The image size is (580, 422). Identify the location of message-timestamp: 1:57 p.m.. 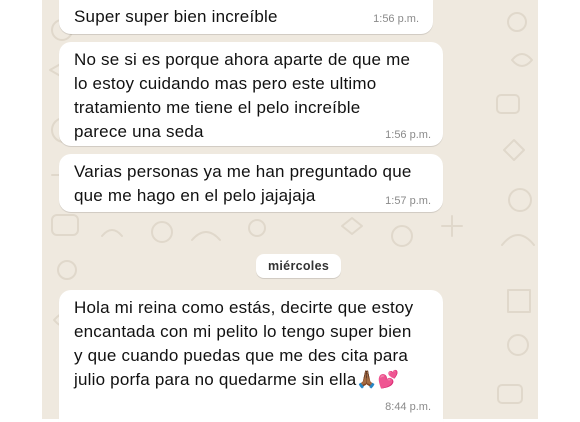
(408, 201).